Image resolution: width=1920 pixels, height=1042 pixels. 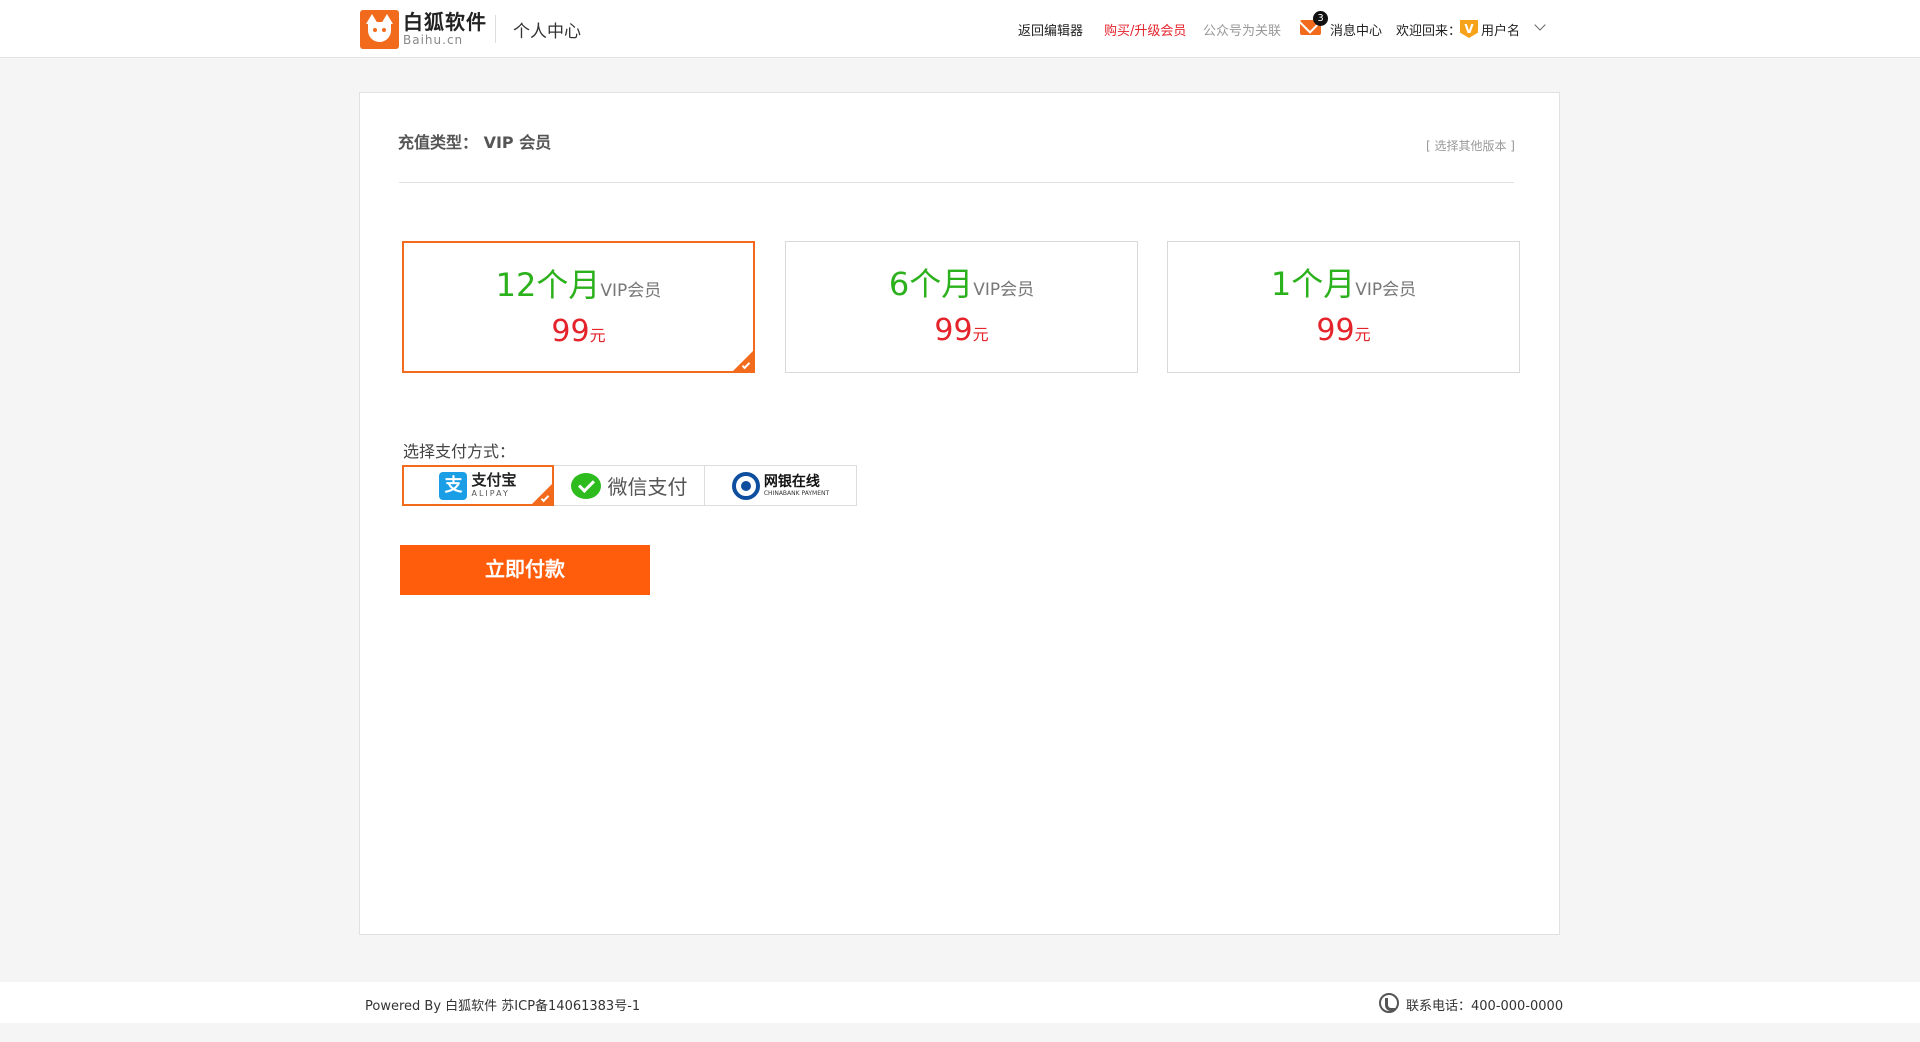 I want to click on buy-upgrade-link: 购买/升级会员, so click(x=1145, y=29).